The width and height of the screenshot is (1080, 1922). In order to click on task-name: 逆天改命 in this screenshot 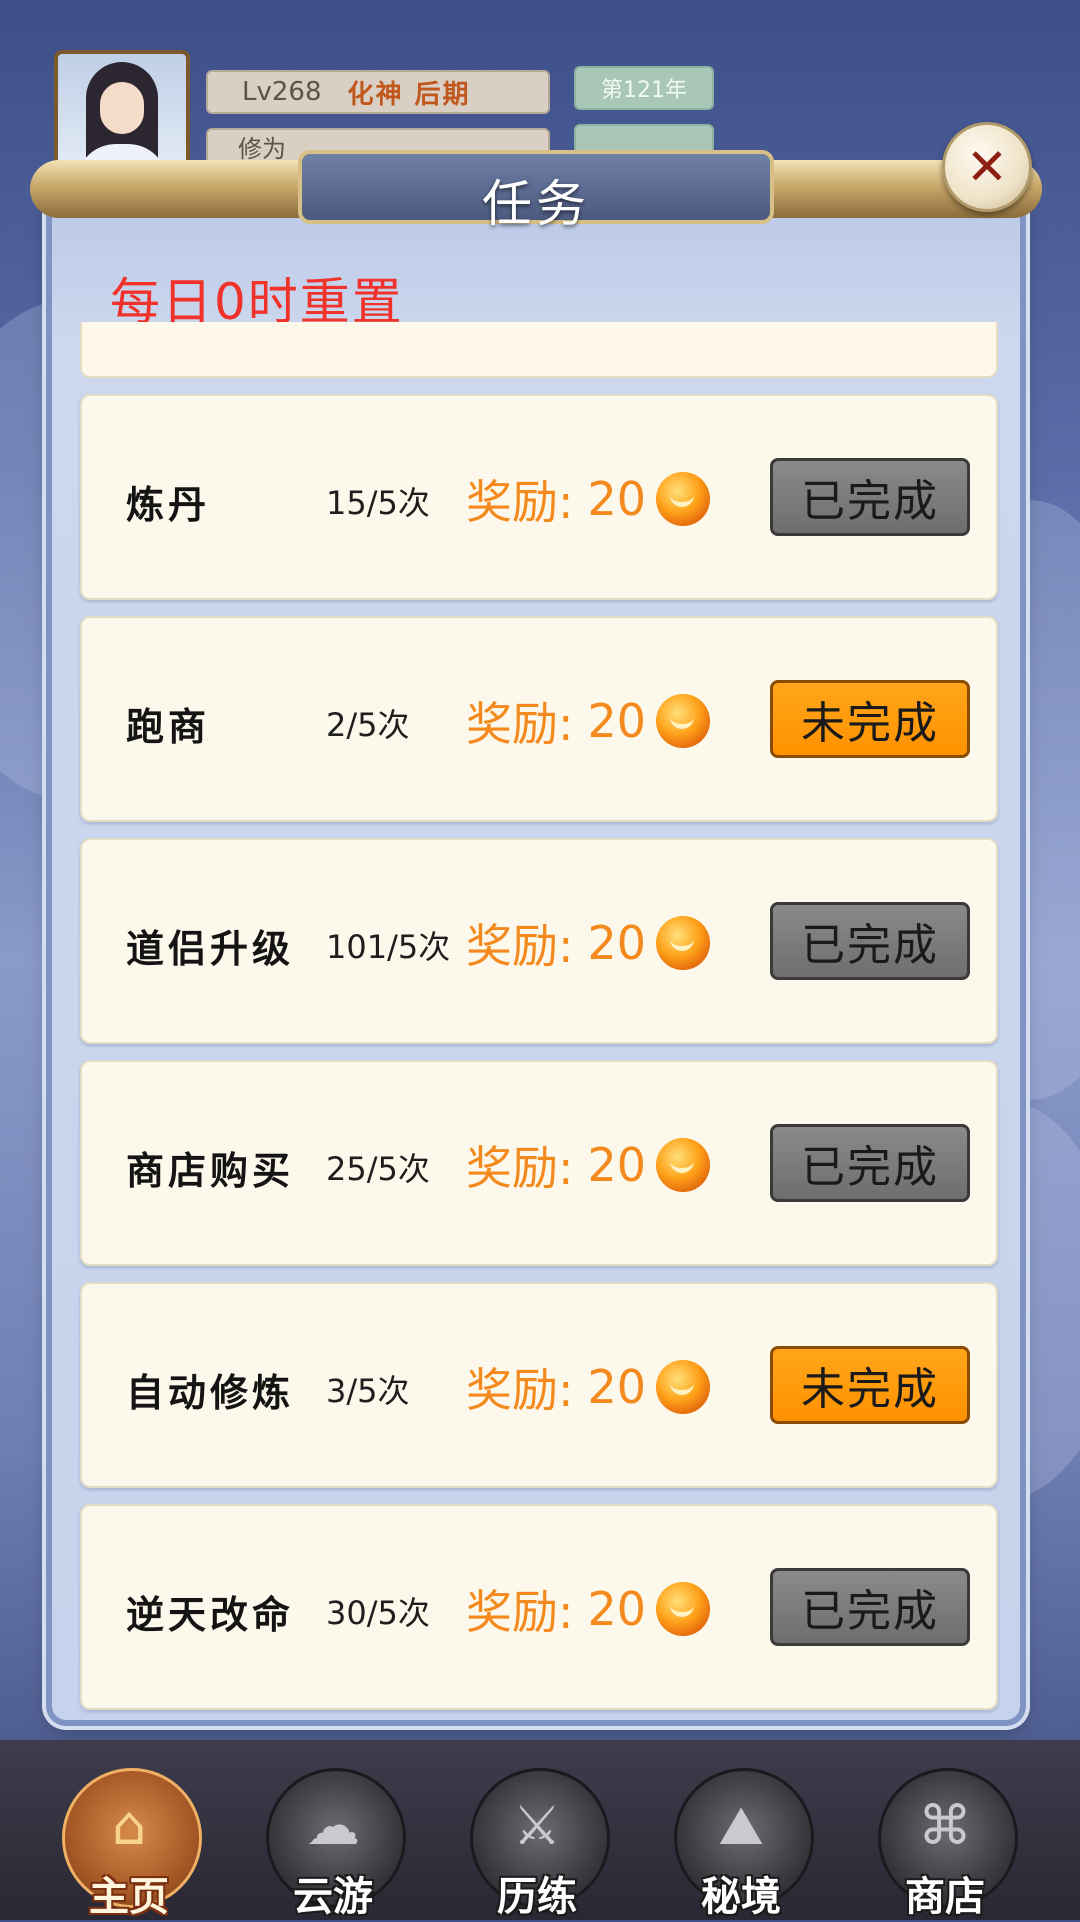, I will do `click(210, 1615)`.